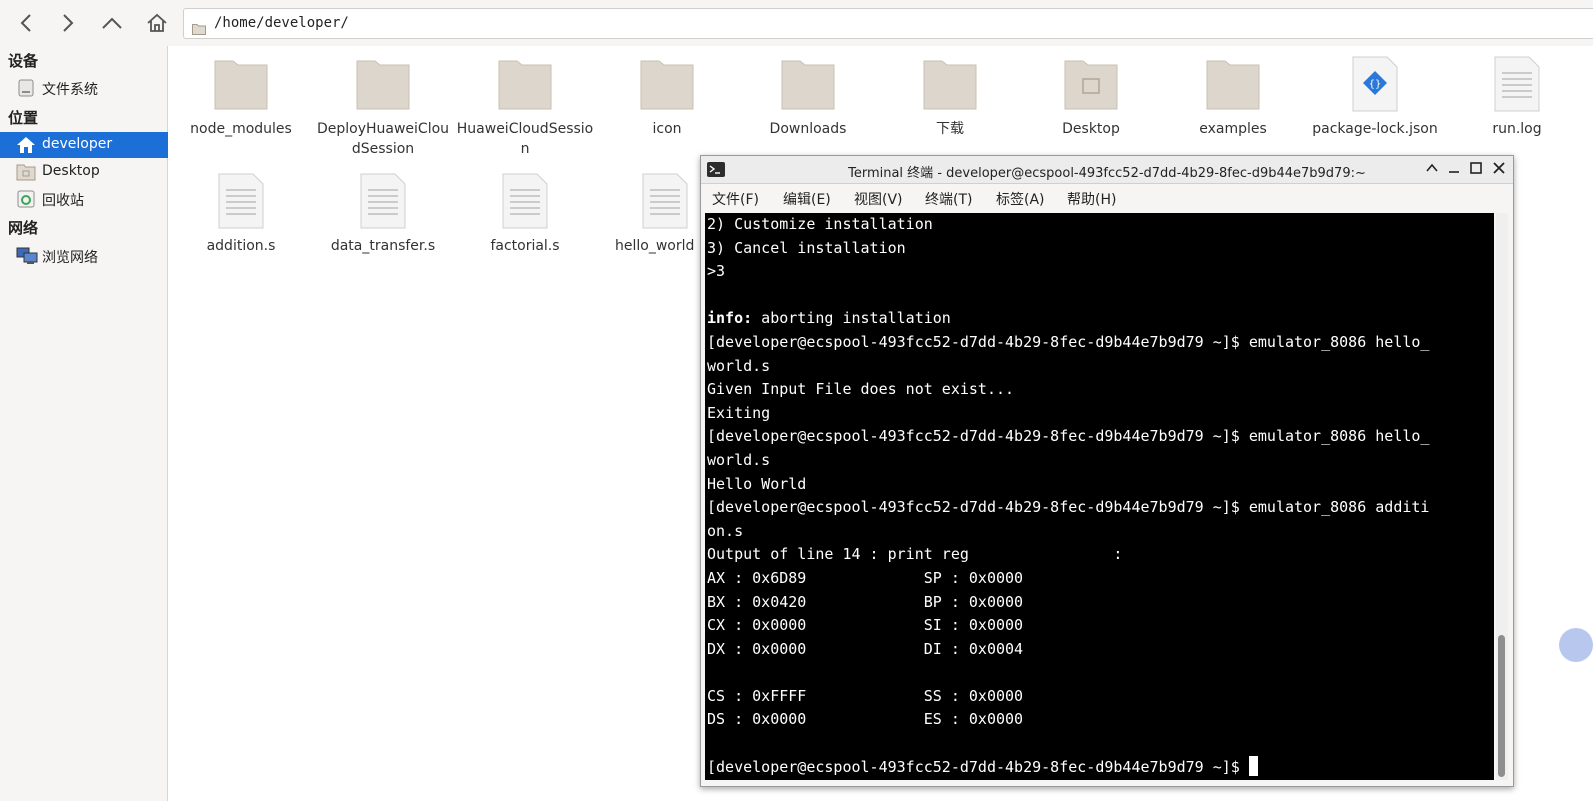 The width and height of the screenshot is (1593, 801). Describe the element at coordinates (739, 412) in the screenshot. I see `terminal-line: Exiting` at that location.